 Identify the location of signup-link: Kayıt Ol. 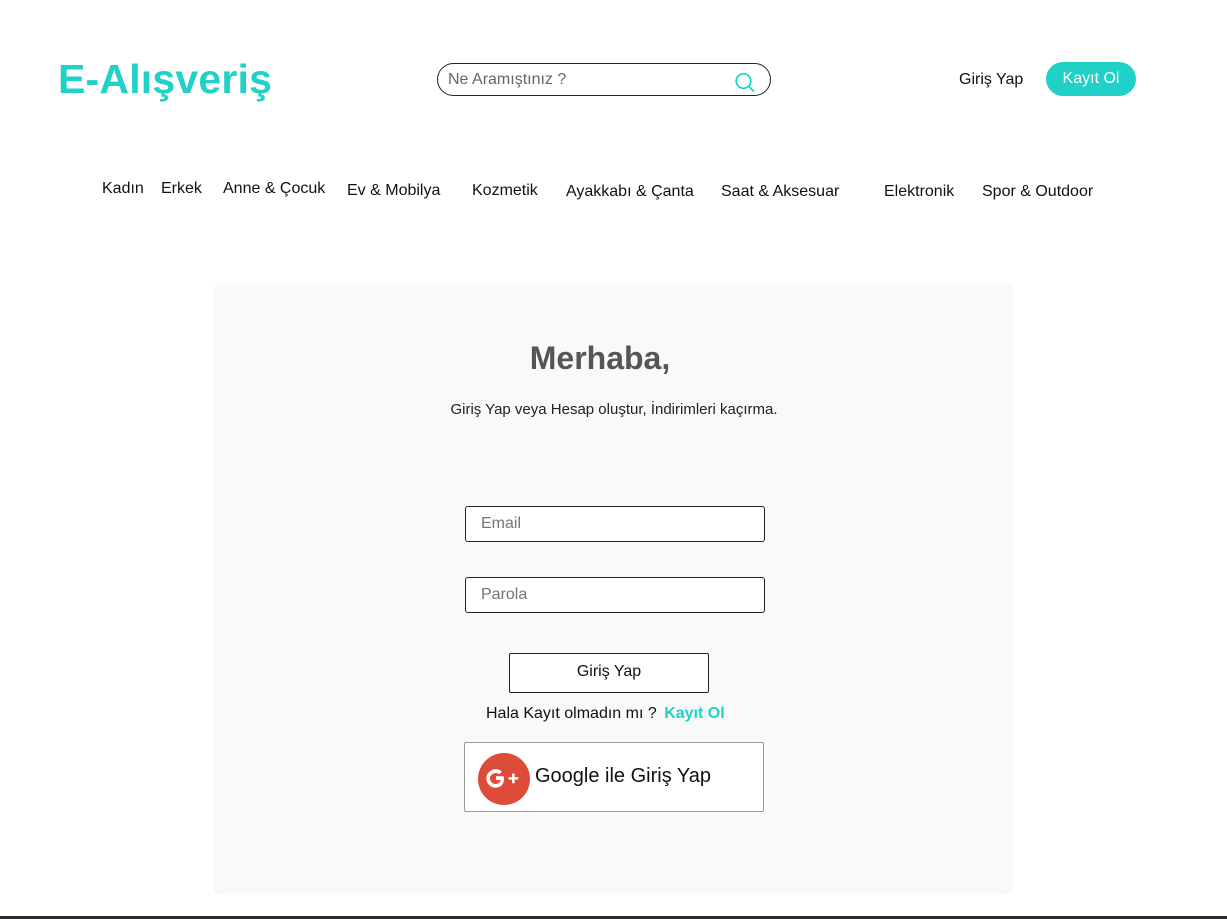
(694, 713).